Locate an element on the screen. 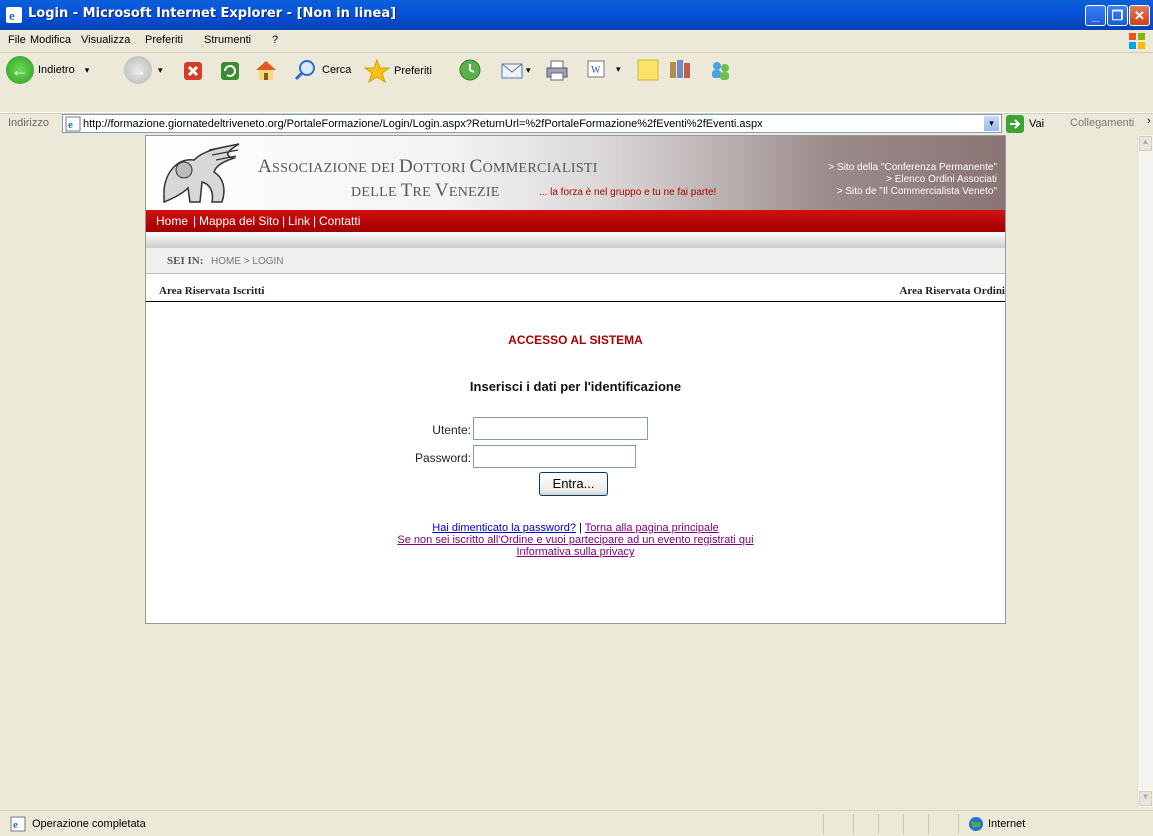 Image resolution: width=1153 pixels, height=836 pixels. maximize-button: ❐ is located at coordinates (1117, 15).